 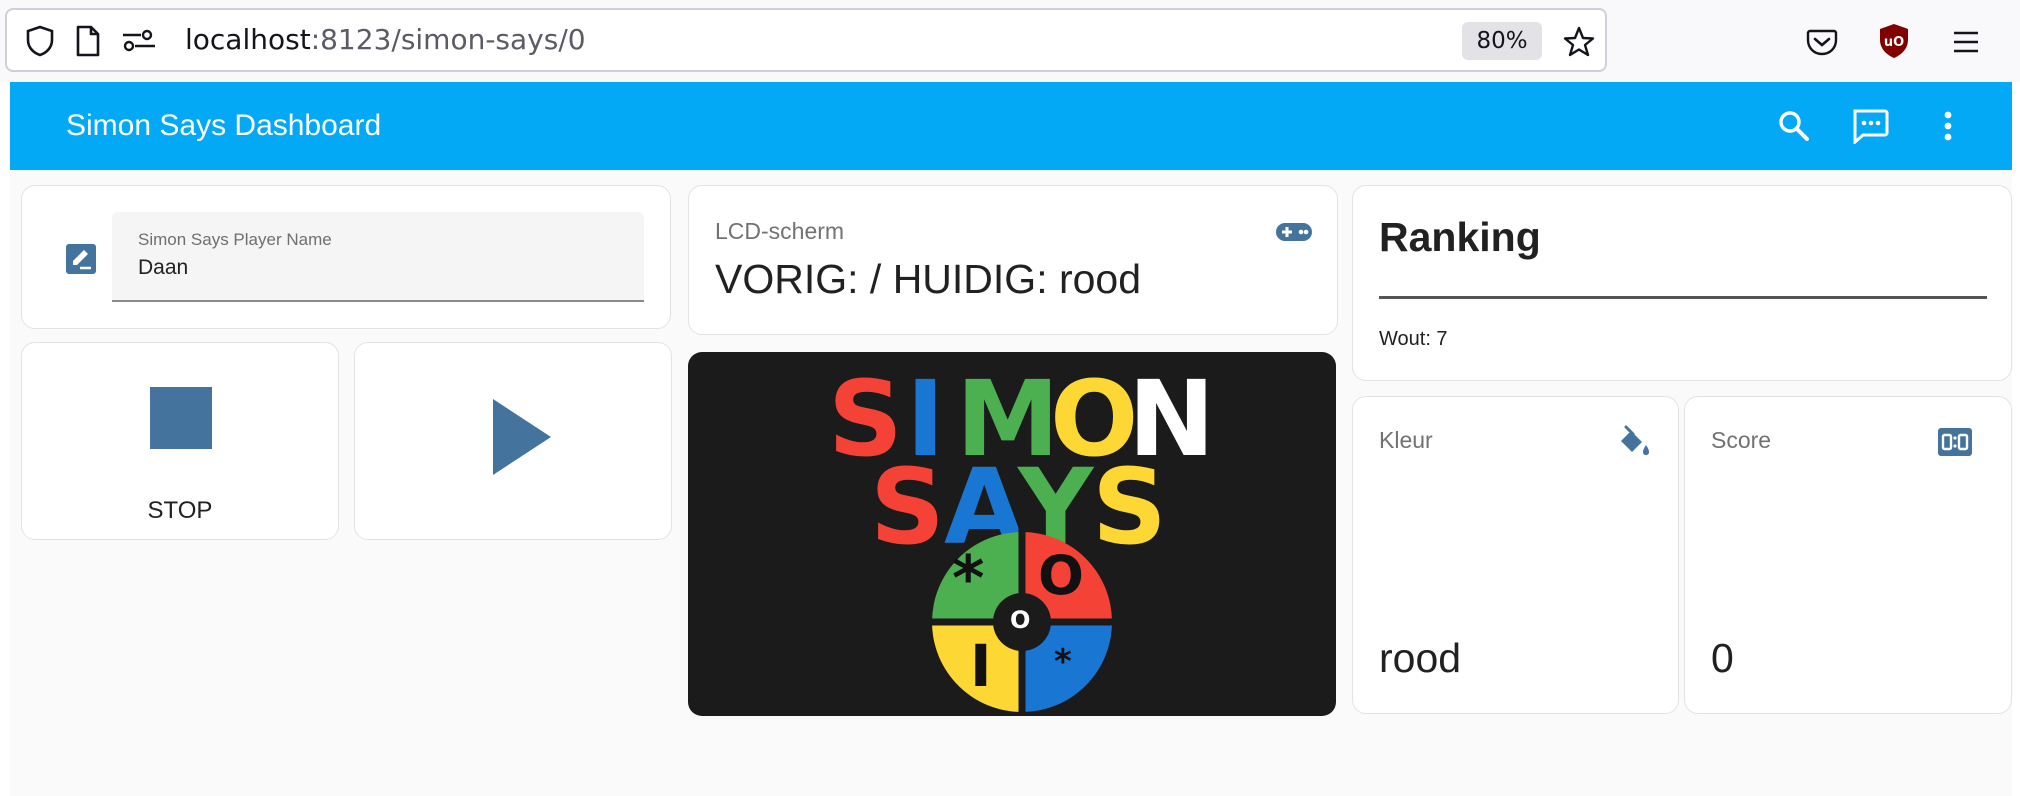 I want to click on wheel-symbol: O, so click(x=1061, y=575).